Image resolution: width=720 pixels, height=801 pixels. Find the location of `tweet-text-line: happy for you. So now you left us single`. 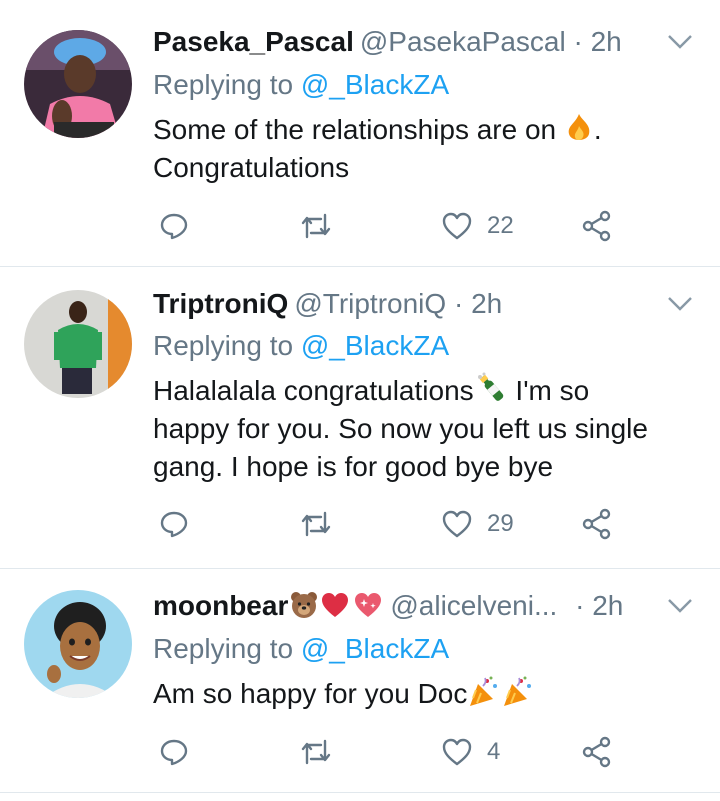

tweet-text-line: happy for you. So now you left us single is located at coordinates (400, 428).